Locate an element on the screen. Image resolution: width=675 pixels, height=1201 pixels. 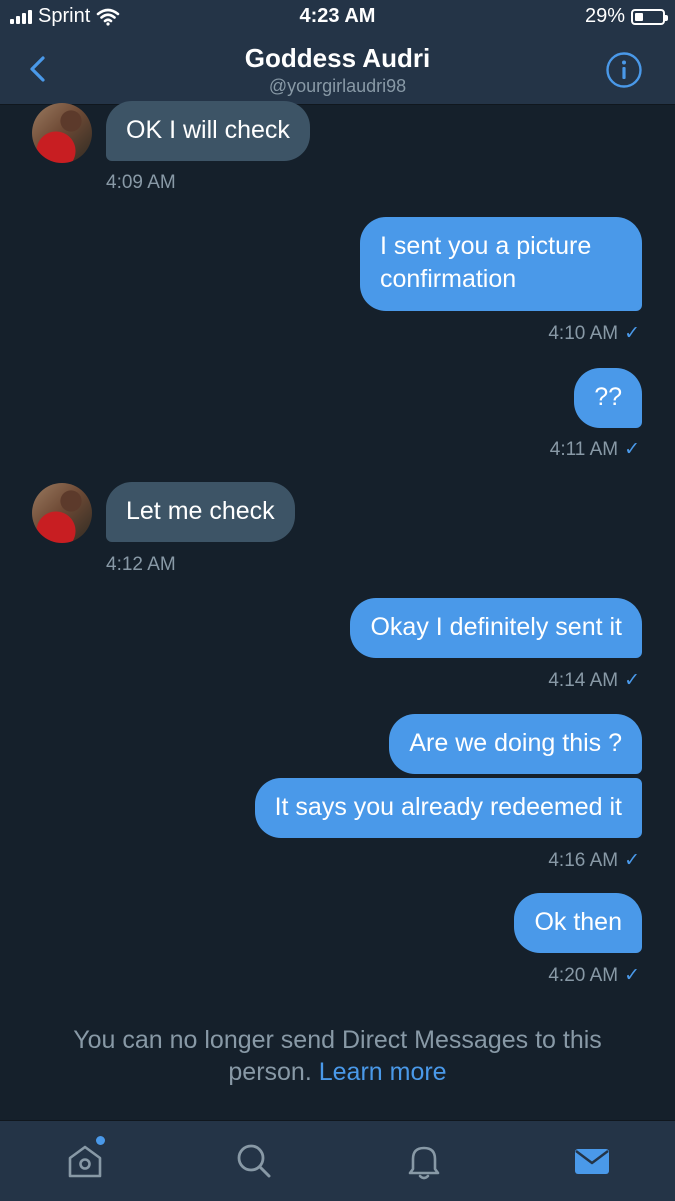
timestamp-text: 4:14 AM is located at coordinates (583, 680).